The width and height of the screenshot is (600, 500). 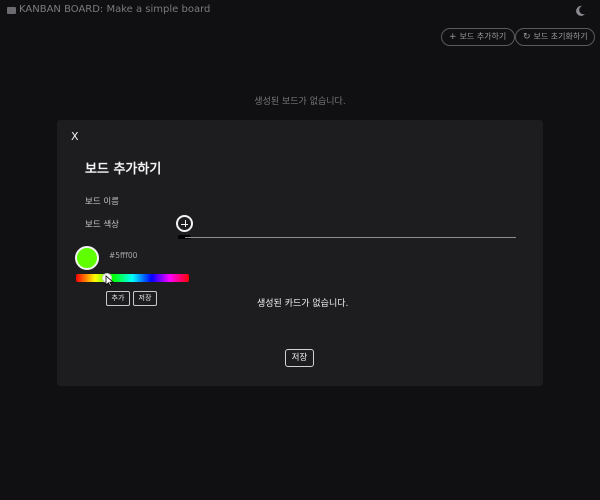 I want to click on reset-board-button: ↻ 보드 초기화하기, so click(x=555, y=37).